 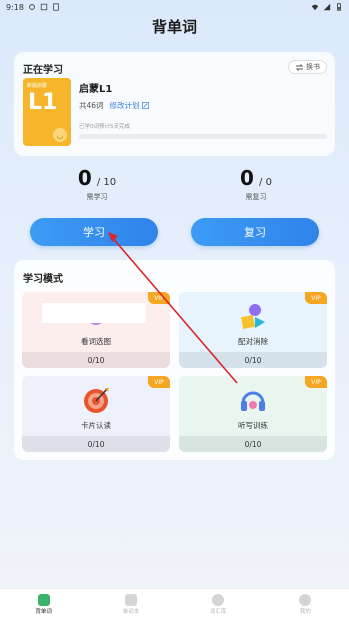 I want to click on headphones-icon, so click(x=253, y=401).